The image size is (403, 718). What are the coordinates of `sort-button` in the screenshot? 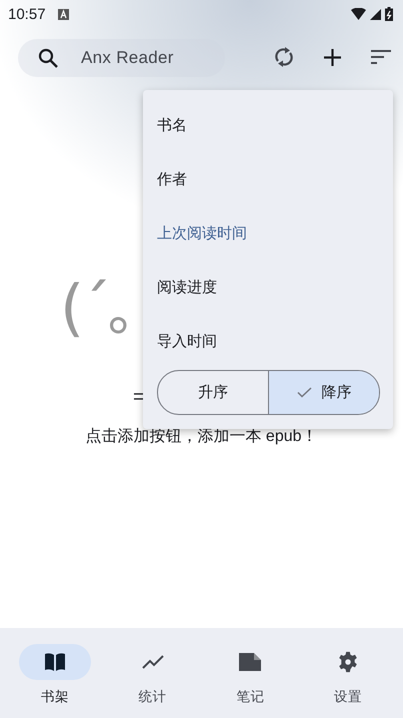 It's located at (381, 57).